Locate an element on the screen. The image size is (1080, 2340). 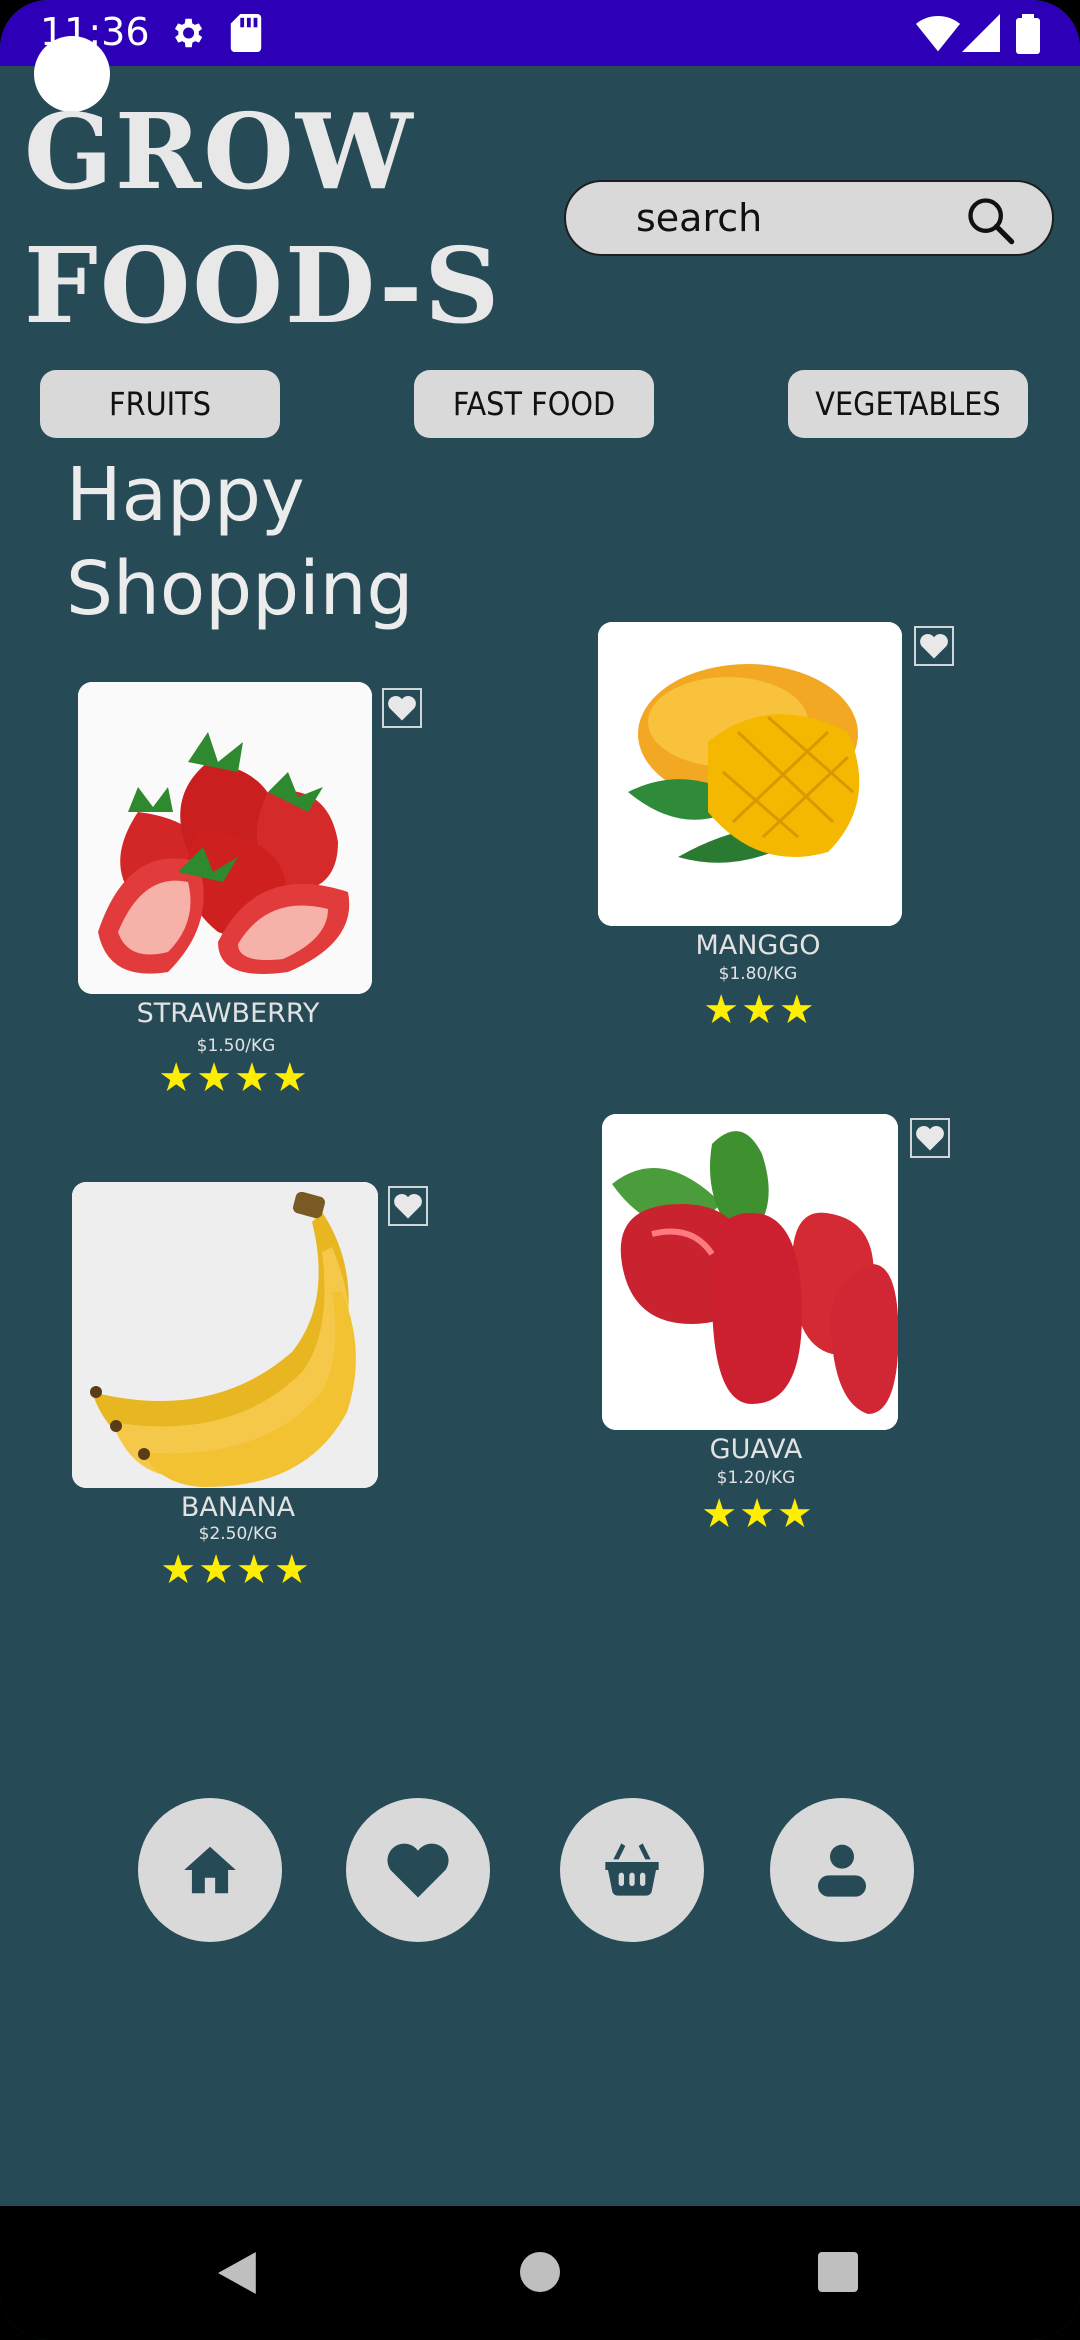
category-vegetables-button: VEGETABLES is located at coordinates (908, 404).